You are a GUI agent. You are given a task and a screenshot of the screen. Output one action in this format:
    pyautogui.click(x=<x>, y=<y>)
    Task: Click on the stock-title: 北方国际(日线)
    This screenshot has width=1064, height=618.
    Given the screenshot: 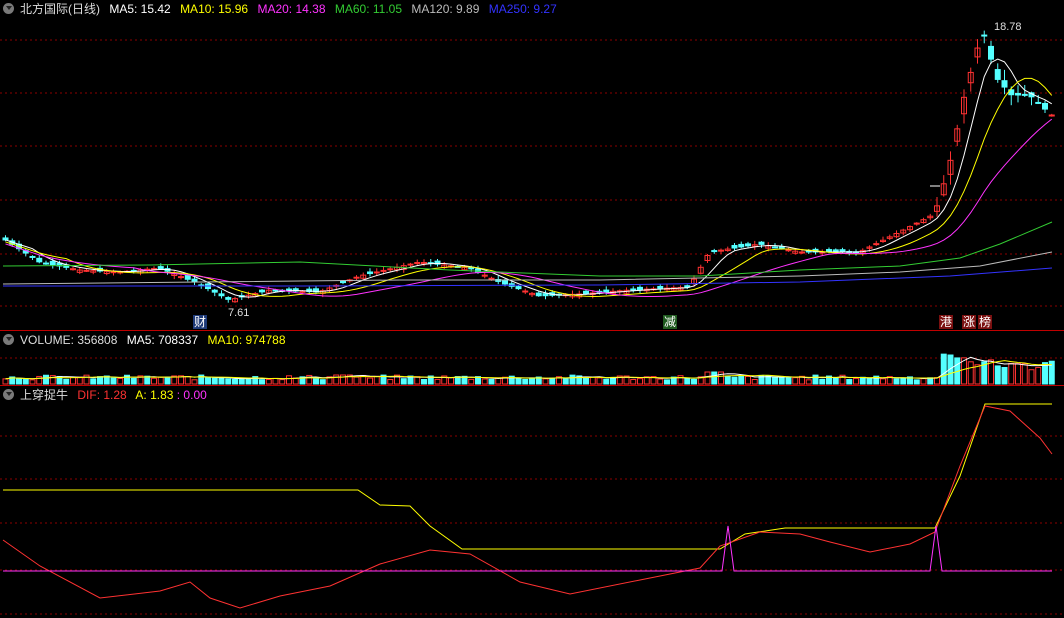 What is the action you would take?
    pyautogui.click(x=60, y=9)
    